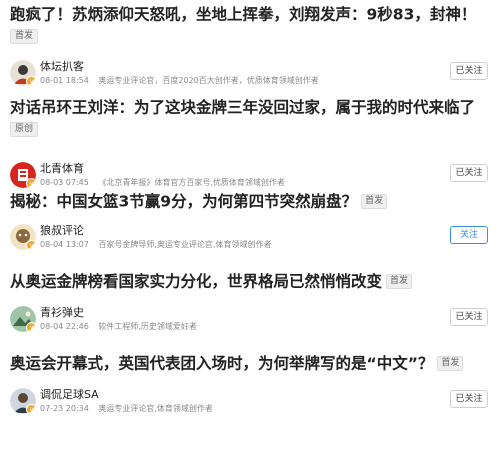 The height and width of the screenshot is (454, 500). Describe the element at coordinates (469, 235) in the screenshot. I see `follow-button: 关注` at that location.